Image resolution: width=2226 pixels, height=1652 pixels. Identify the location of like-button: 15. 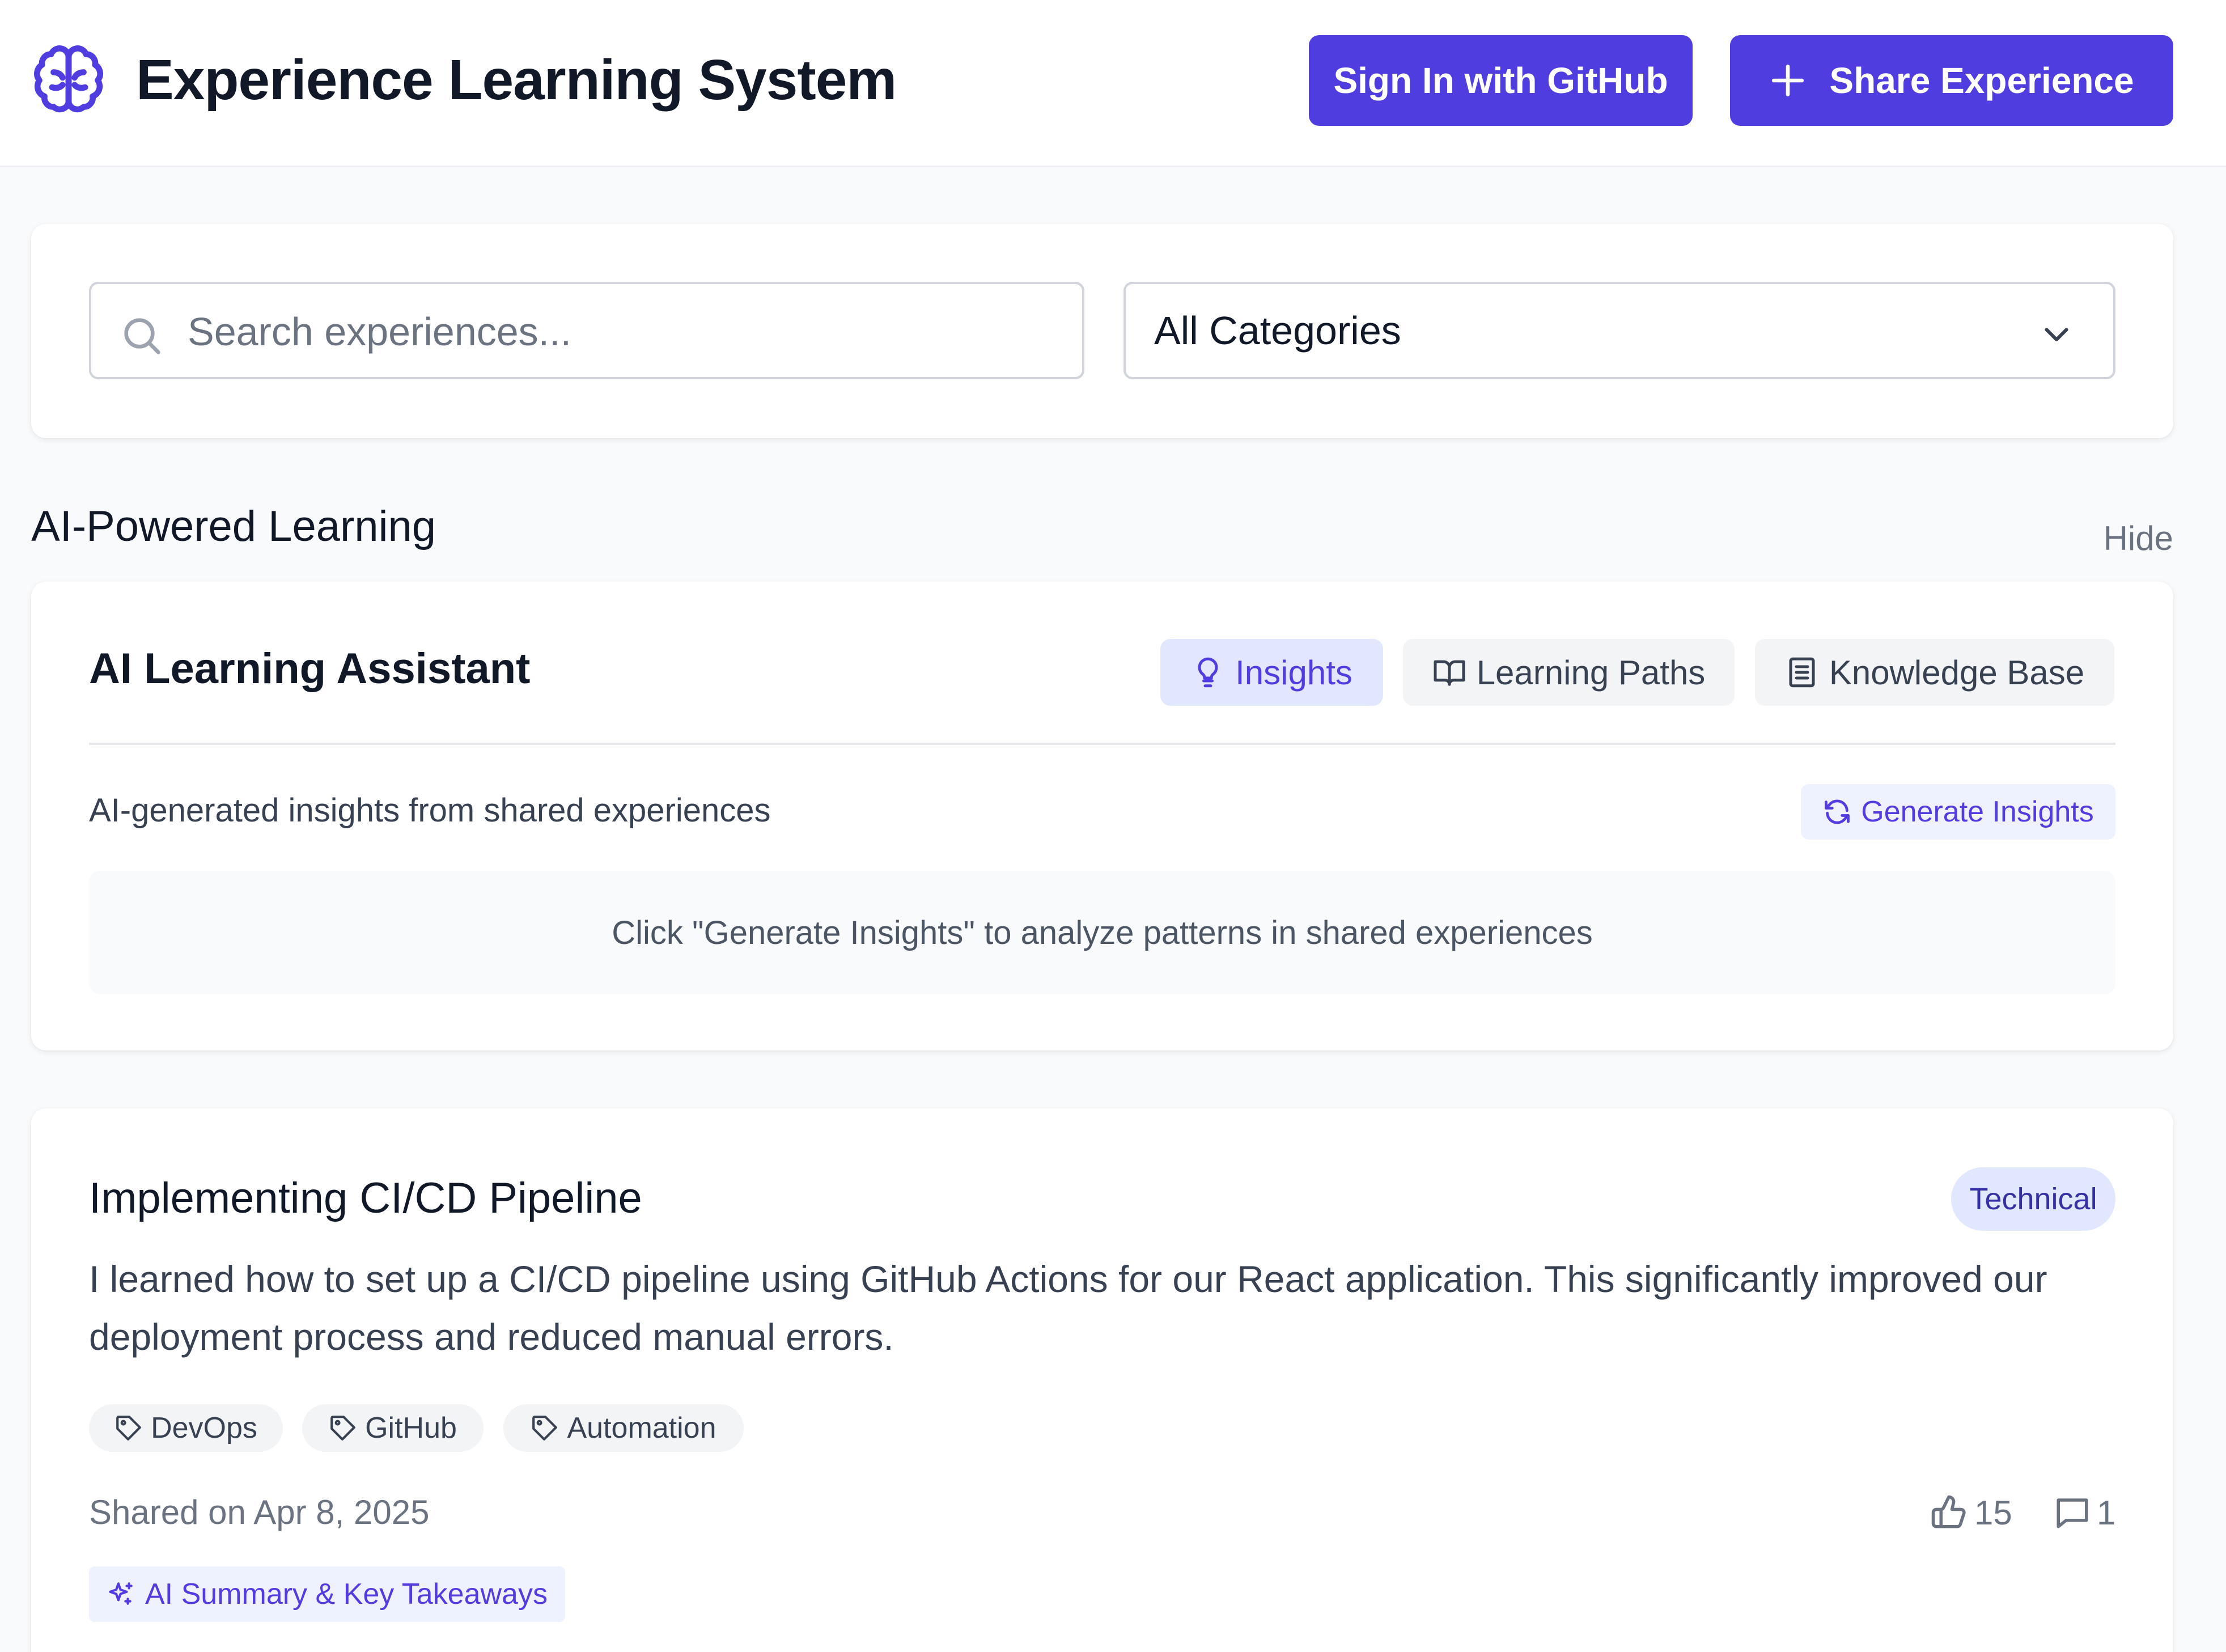
(1971, 1513).